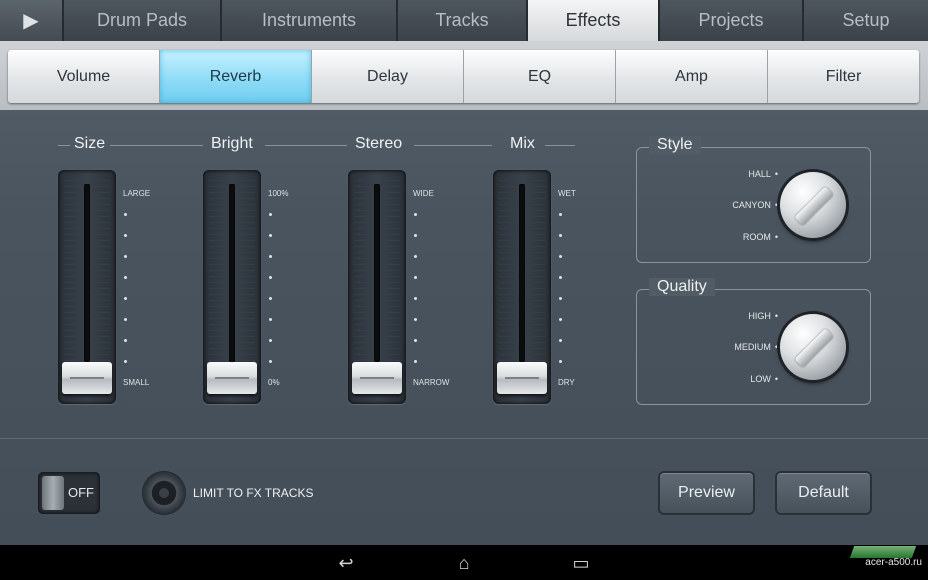 This screenshot has height=580, width=928. I want to click on slider-title: Mix, so click(522, 143).